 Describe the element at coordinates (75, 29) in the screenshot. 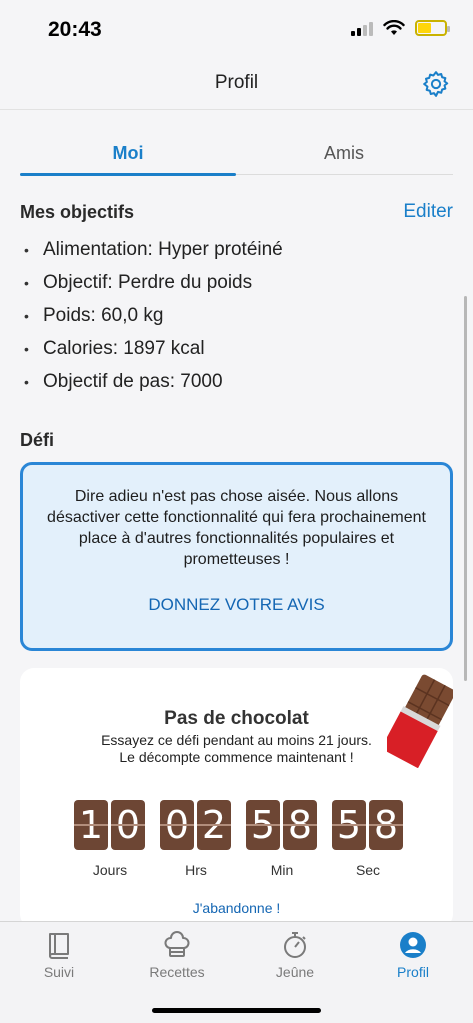

I see `status-time: 20:43` at that location.